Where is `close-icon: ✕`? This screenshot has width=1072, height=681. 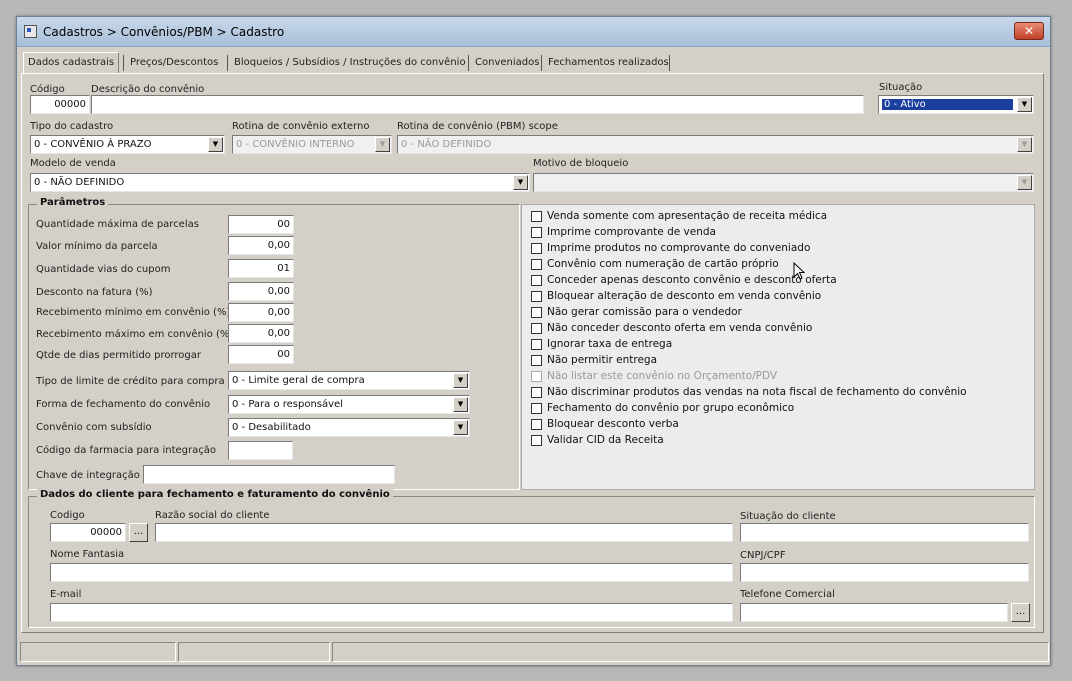
close-icon: ✕ is located at coordinates (1029, 31).